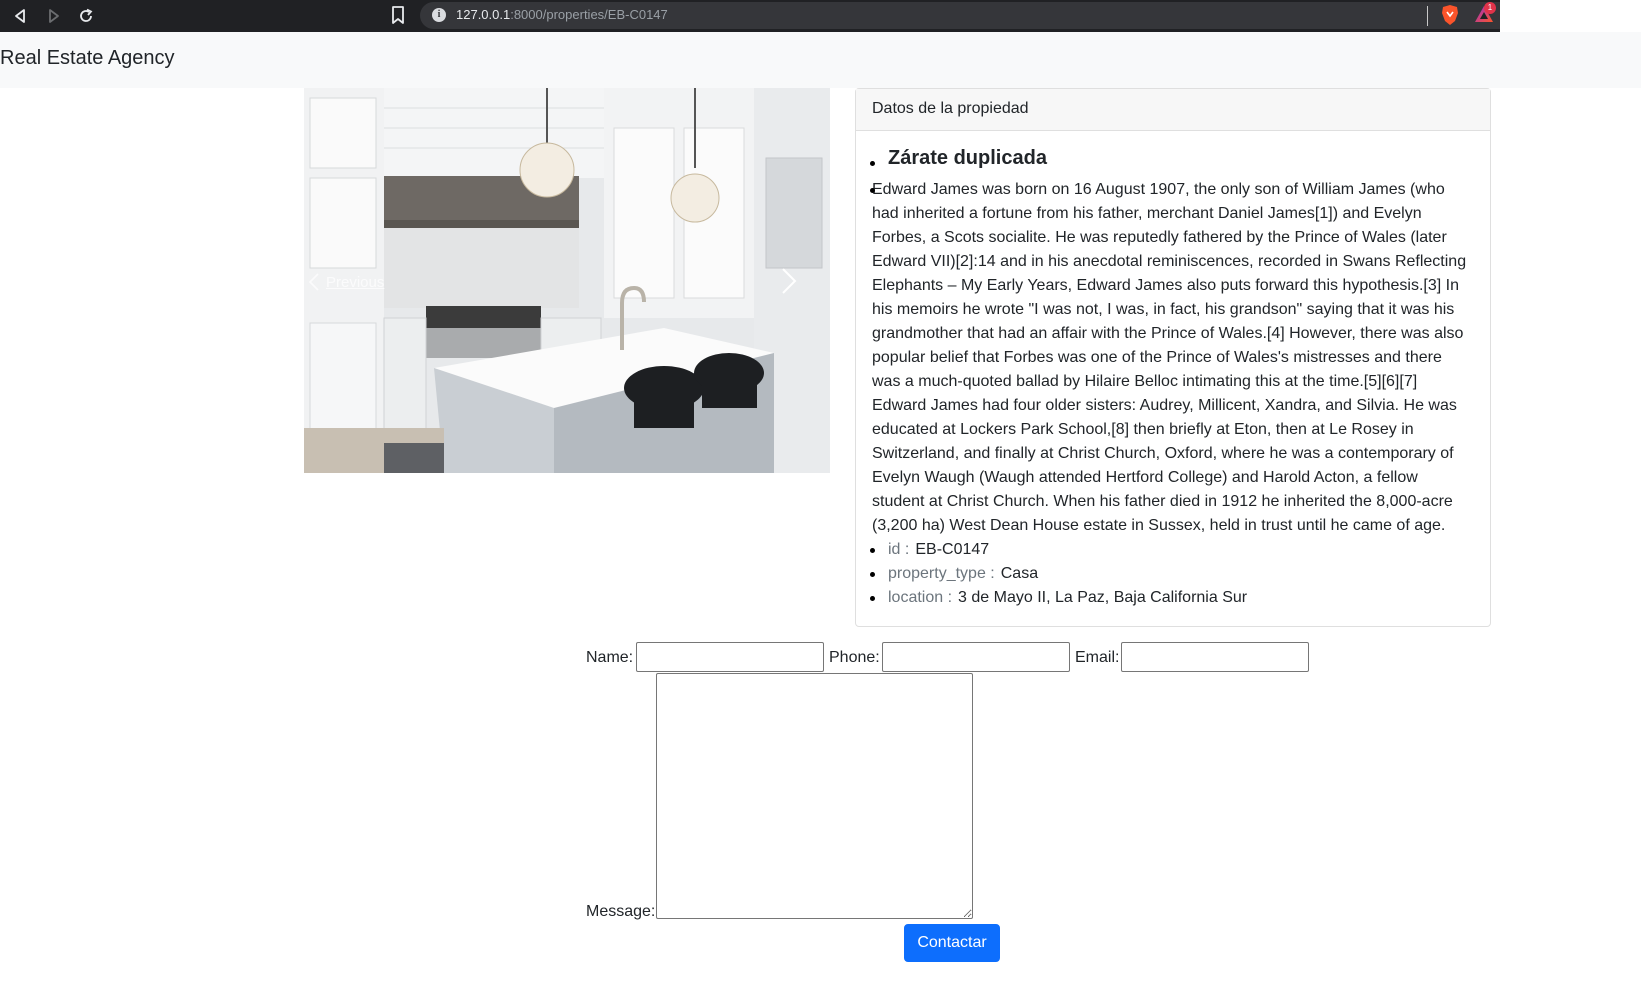  What do you see at coordinates (87, 58) in the screenshot?
I see `navbar-brand: Real Estate Agency` at bounding box center [87, 58].